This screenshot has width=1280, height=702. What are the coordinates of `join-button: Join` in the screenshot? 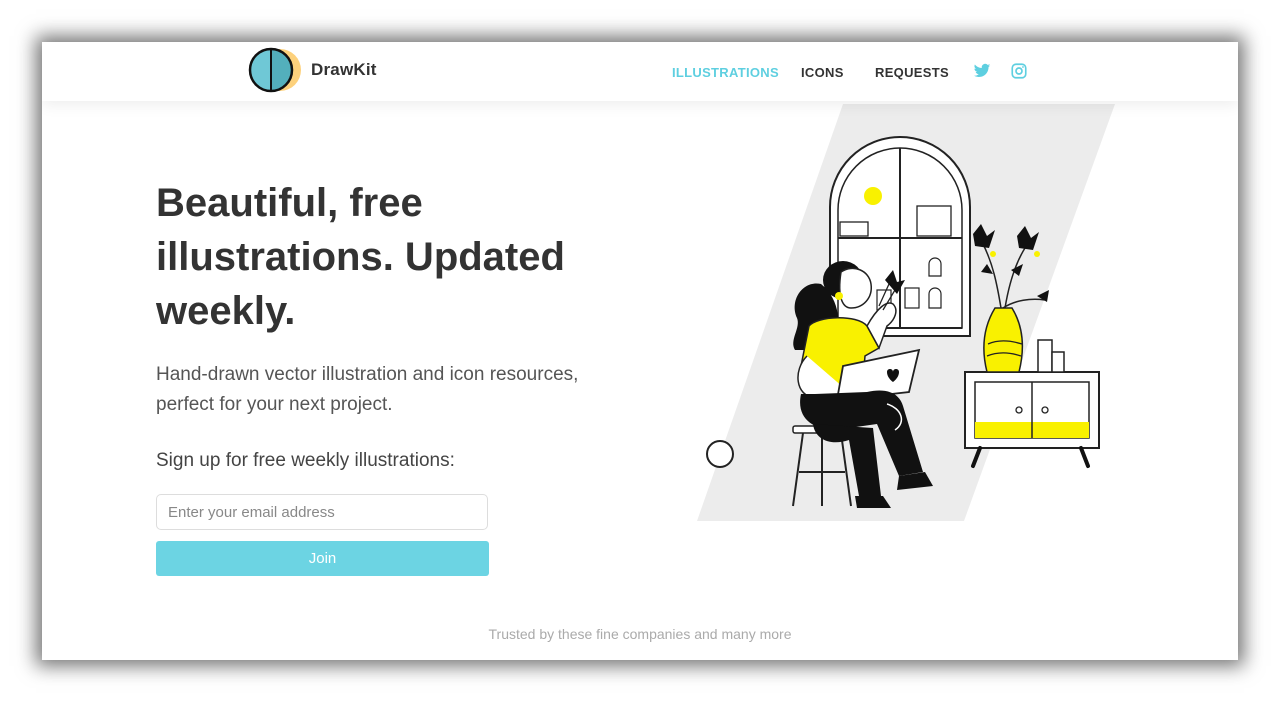 It's located at (322, 558).